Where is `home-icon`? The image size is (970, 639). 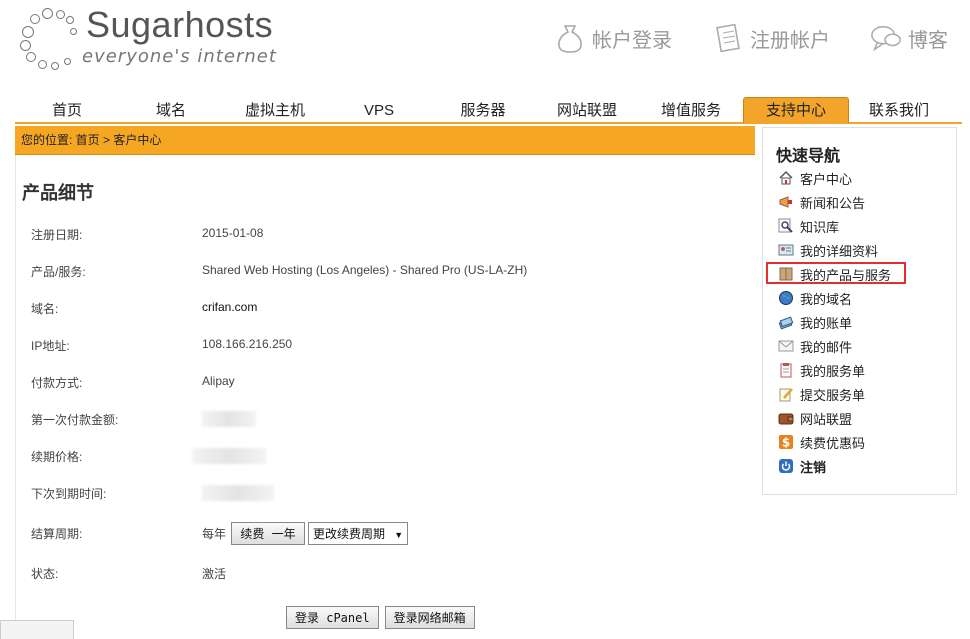
home-icon is located at coordinates (786, 178).